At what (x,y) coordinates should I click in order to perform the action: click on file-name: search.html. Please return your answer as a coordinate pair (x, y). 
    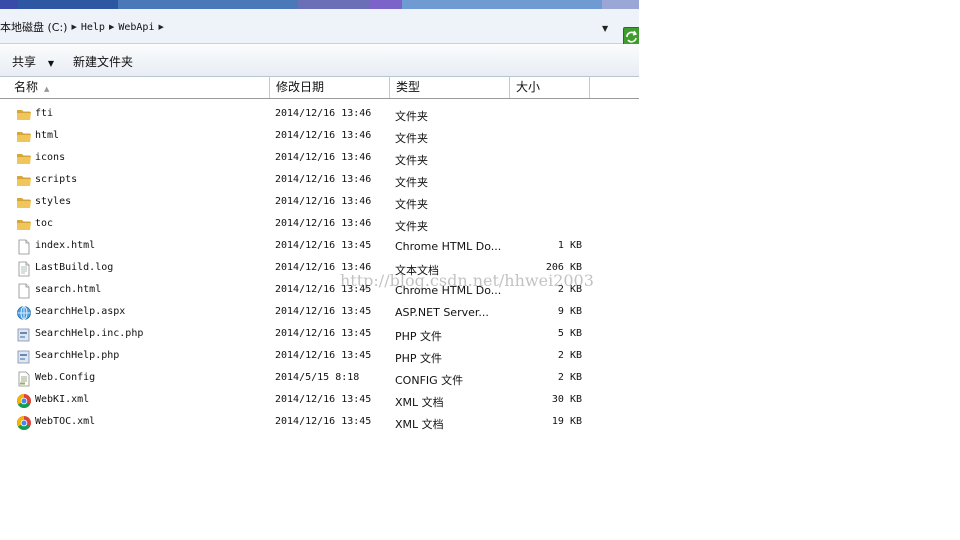
    Looking at the image, I should click on (68, 289).